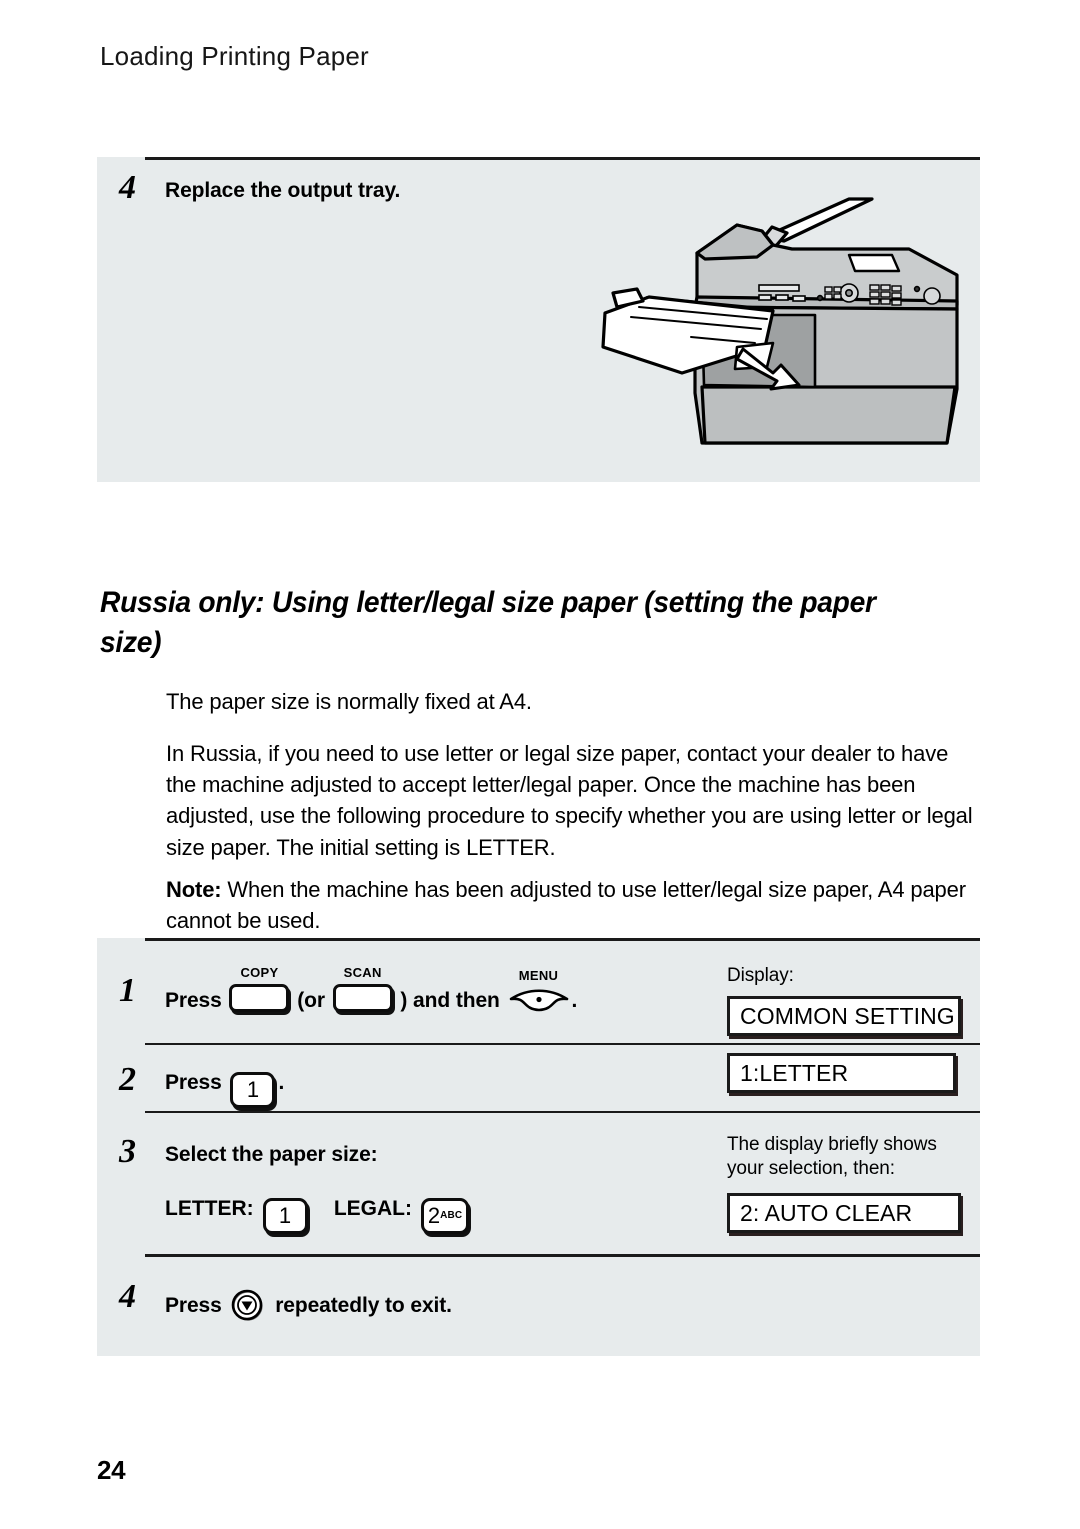 Image resolution: width=1080 pixels, height=1529 pixels. Describe the element at coordinates (538, 975) in the screenshot. I see `menu-key-label: MENU` at that location.